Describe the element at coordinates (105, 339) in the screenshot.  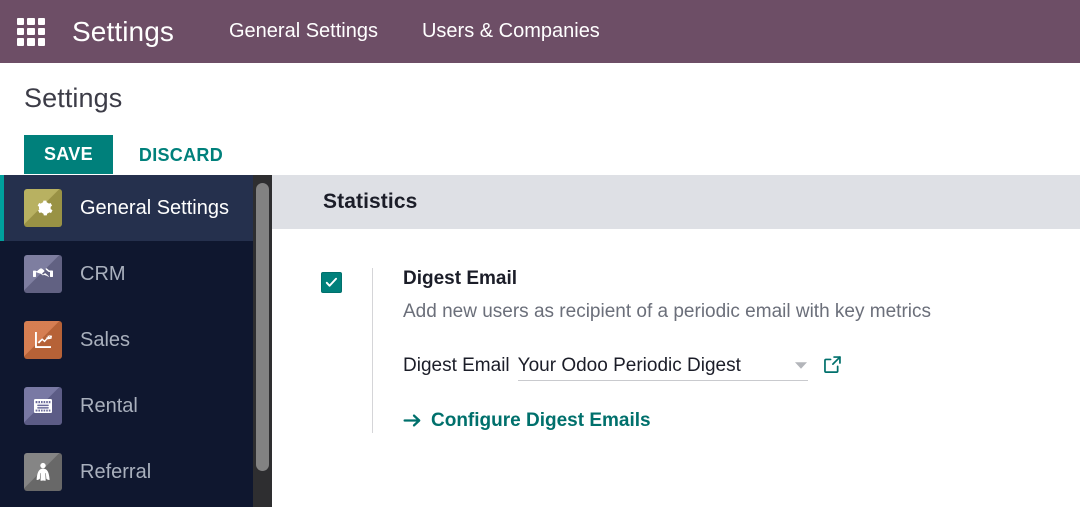
I see `sidebar-item-label: Sales` at that location.